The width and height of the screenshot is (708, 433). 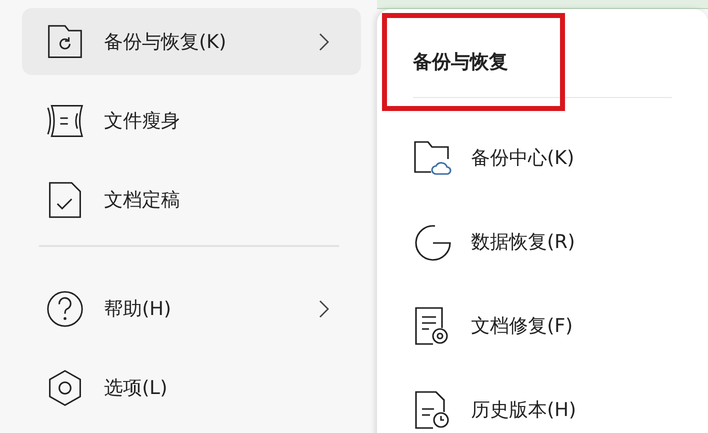 What do you see at coordinates (560, 158) in the screenshot?
I see `submenu-item: 备份中心(K)` at bounding box center [560, 158].